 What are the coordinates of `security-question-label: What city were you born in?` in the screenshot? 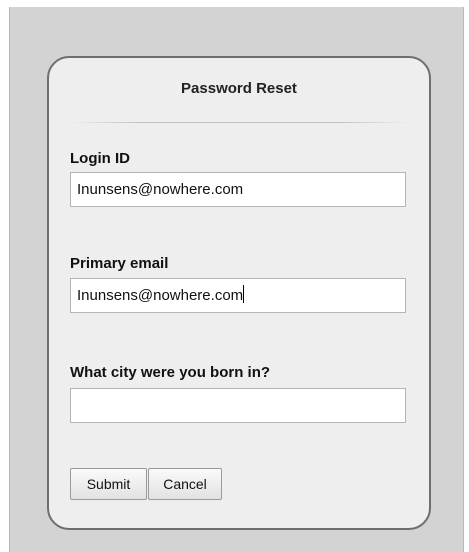 It's located at (170, 372).